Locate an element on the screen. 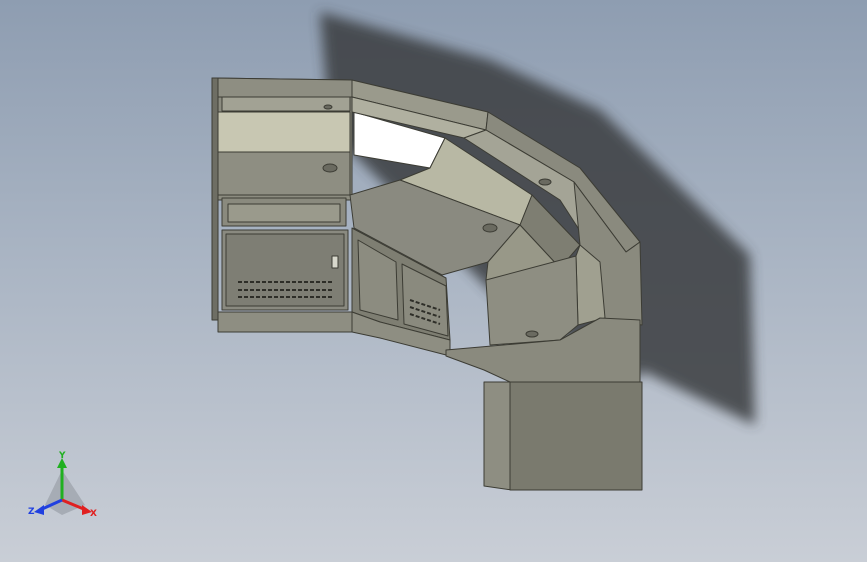 The image size is (867, 562). cabinet-door-inner is located at coordinates (285, 270).